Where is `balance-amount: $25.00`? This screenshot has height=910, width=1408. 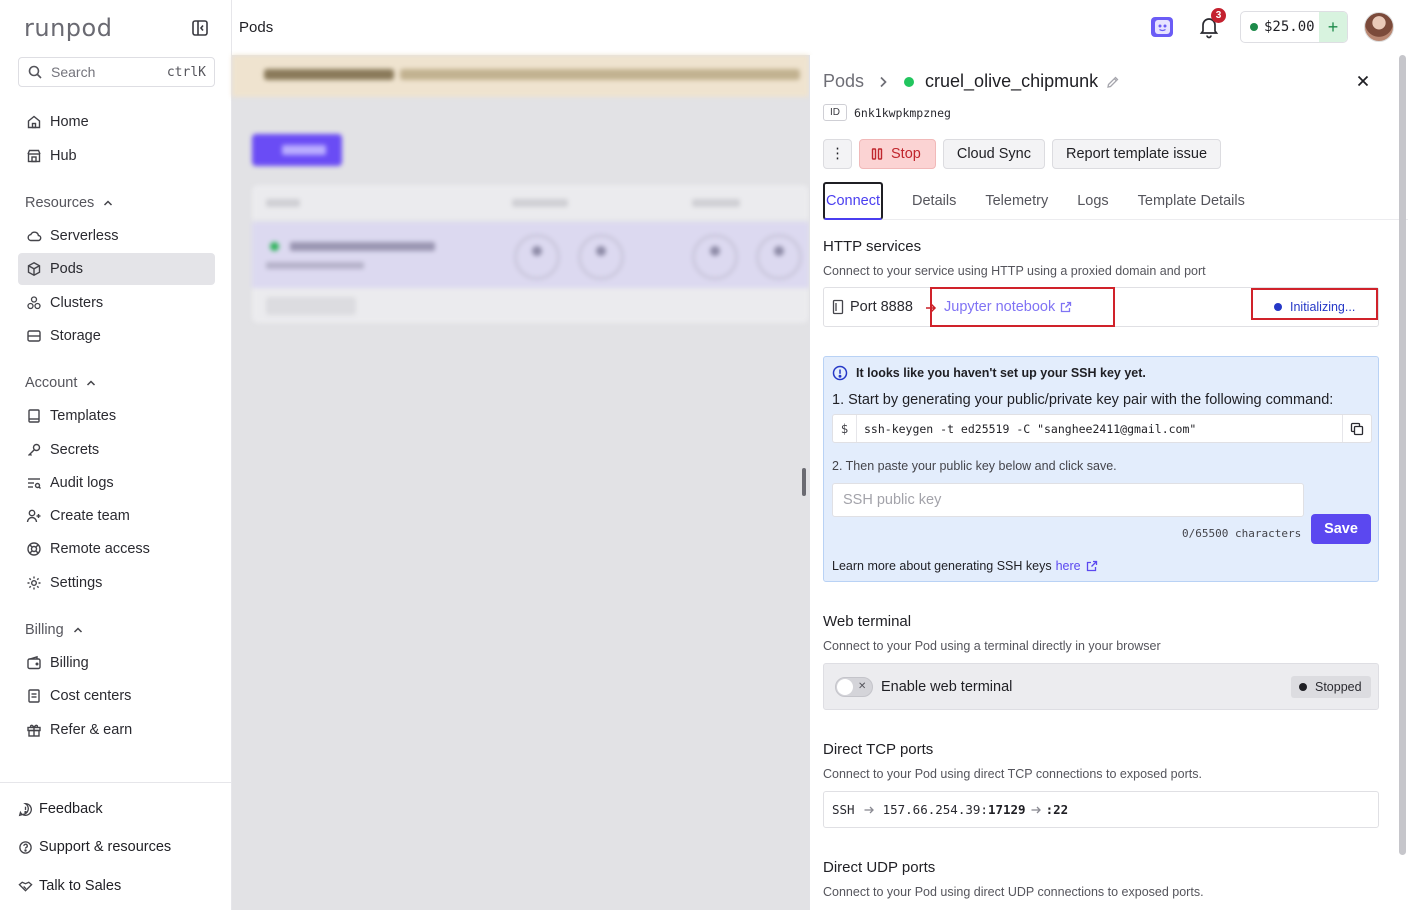
balance-amount: $25.00 is located at coordinates (1289, 27).